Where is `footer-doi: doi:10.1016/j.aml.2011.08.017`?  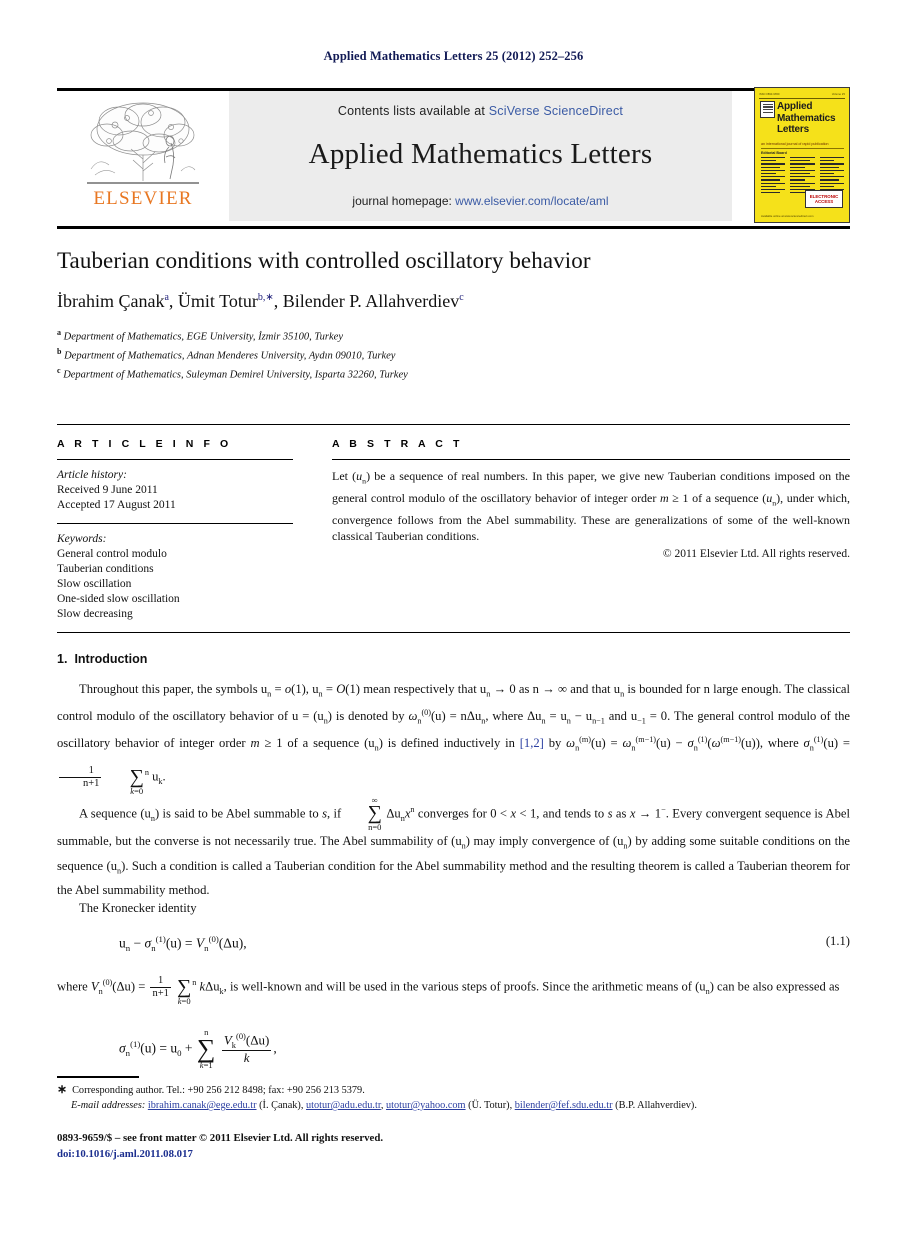
footer-doi: doi:10.1016/j.aml.2011.08.017 is located at coordinates (125, 1154).